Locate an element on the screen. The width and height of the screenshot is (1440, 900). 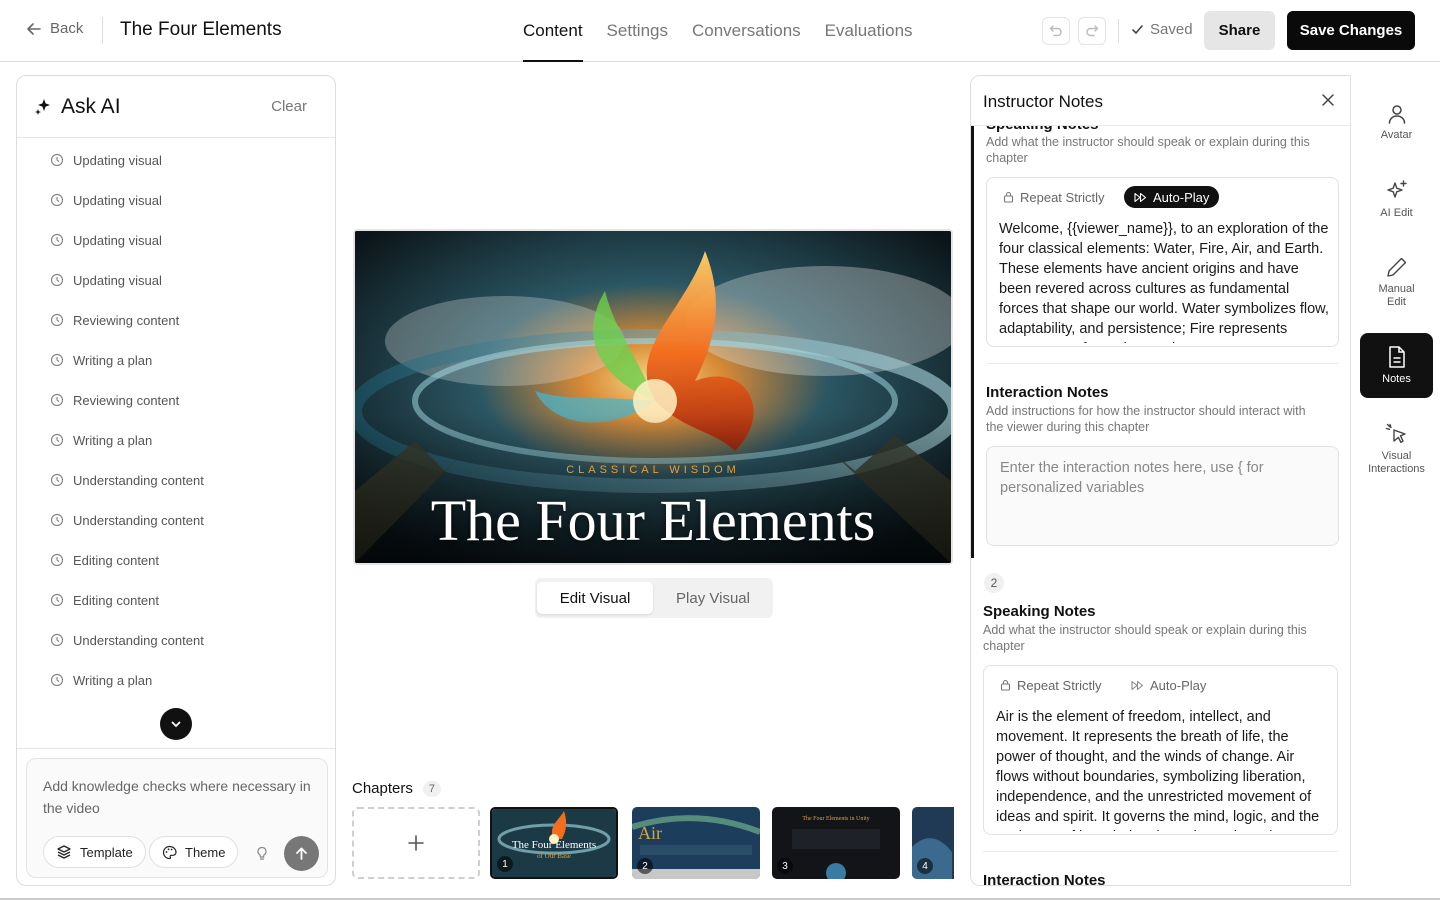
plus-icon is located at coordinates (416, 843).